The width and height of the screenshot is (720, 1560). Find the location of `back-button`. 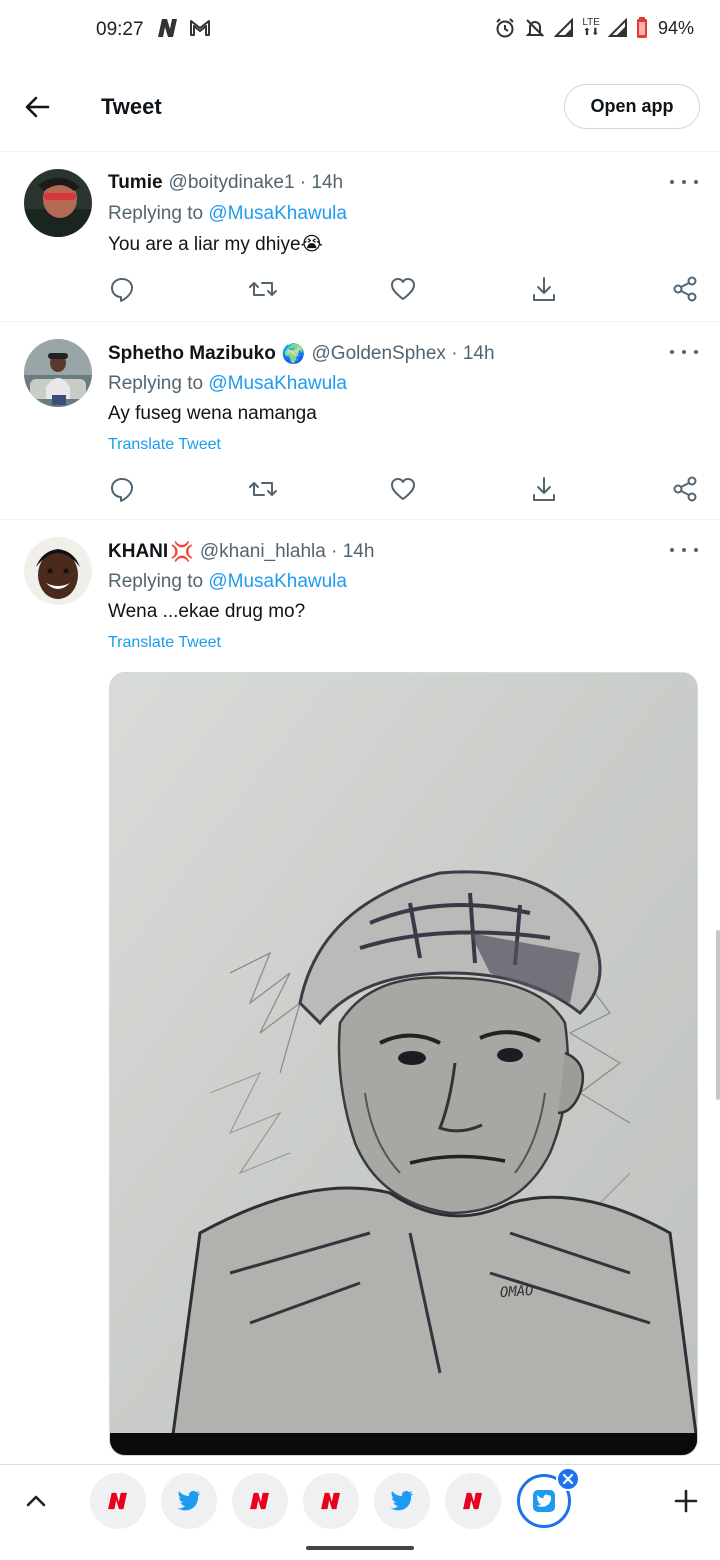

back-button is located at coordinates (37, 107).